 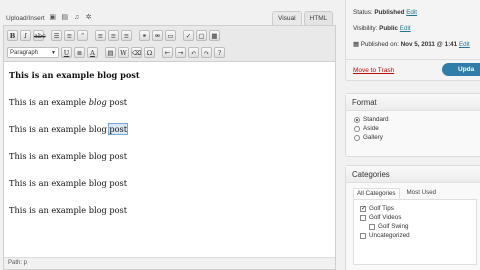 I want to click on image-icon: ▣, so click(x=53, y=18).